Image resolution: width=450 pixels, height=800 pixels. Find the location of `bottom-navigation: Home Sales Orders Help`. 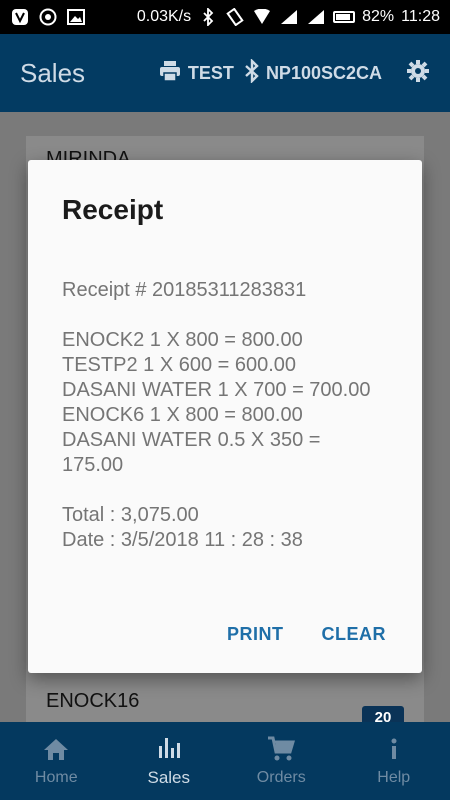

bottom-navigation: Home Sales Orders Help is located at coordinates (225, 761).